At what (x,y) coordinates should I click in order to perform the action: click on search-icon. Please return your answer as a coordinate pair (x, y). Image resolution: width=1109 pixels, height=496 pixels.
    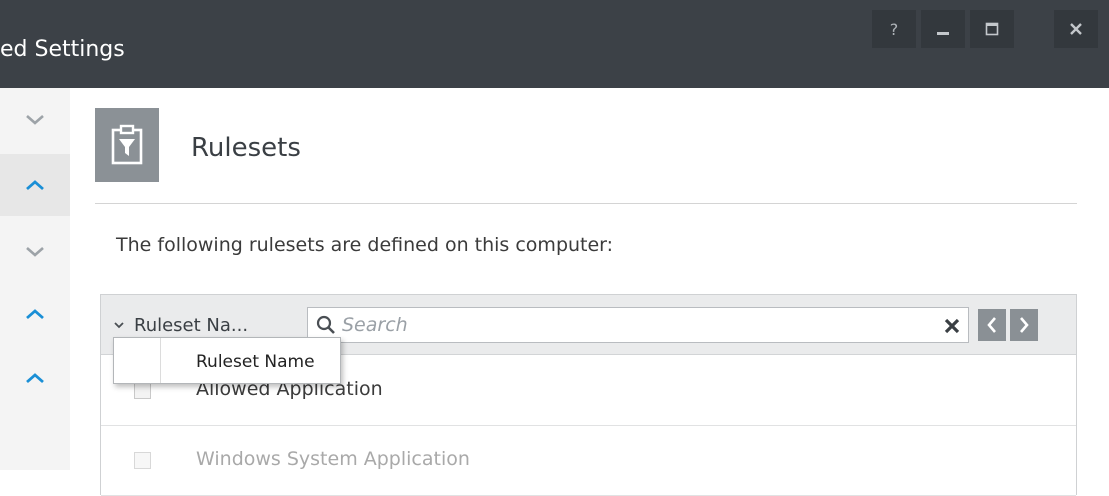
    Looking at the image, I should click on (325, 324).